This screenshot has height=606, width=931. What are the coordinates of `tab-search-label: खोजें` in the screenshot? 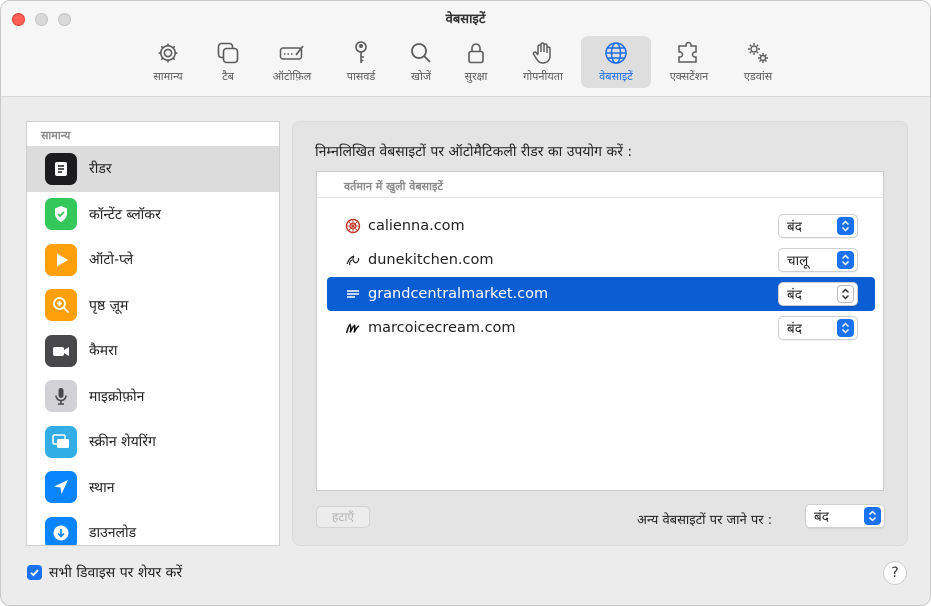 It's located at (420, 76).